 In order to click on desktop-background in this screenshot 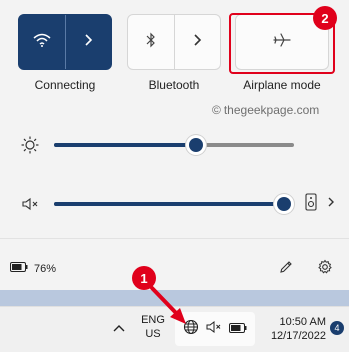, I will do `click(174, 298)`.